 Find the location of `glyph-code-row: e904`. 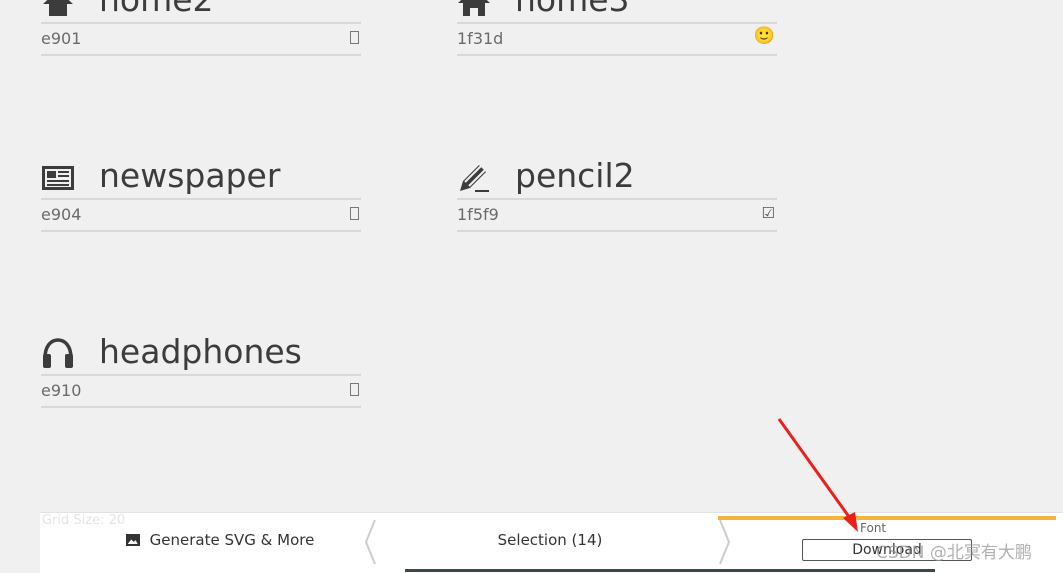

glyph-code-row: e904 is located at coordinates (201, 216).